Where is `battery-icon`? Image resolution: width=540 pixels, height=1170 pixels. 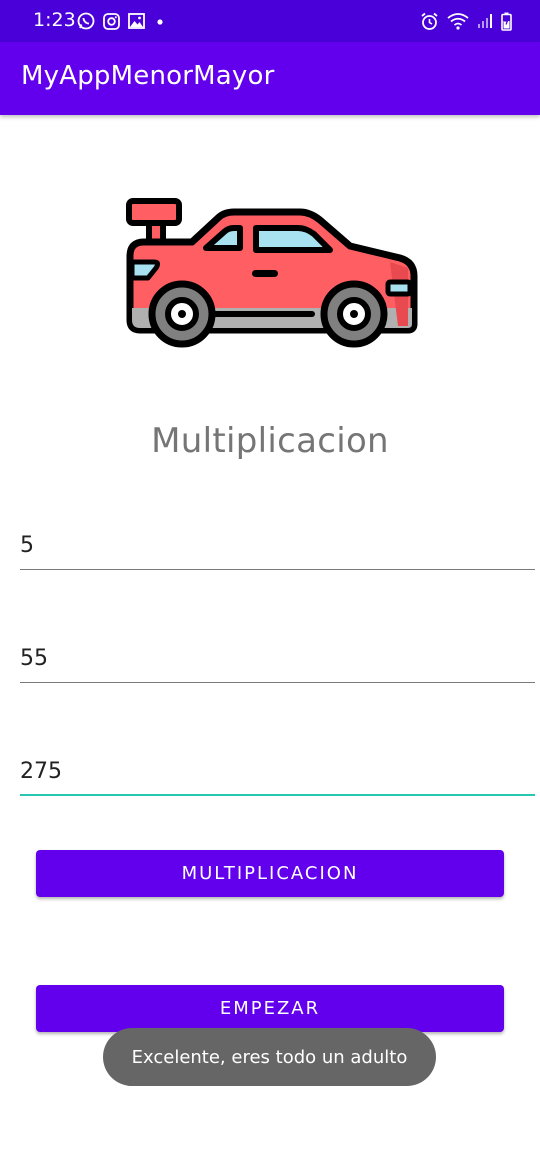 battery-icon is located at coordinates (506, 21).